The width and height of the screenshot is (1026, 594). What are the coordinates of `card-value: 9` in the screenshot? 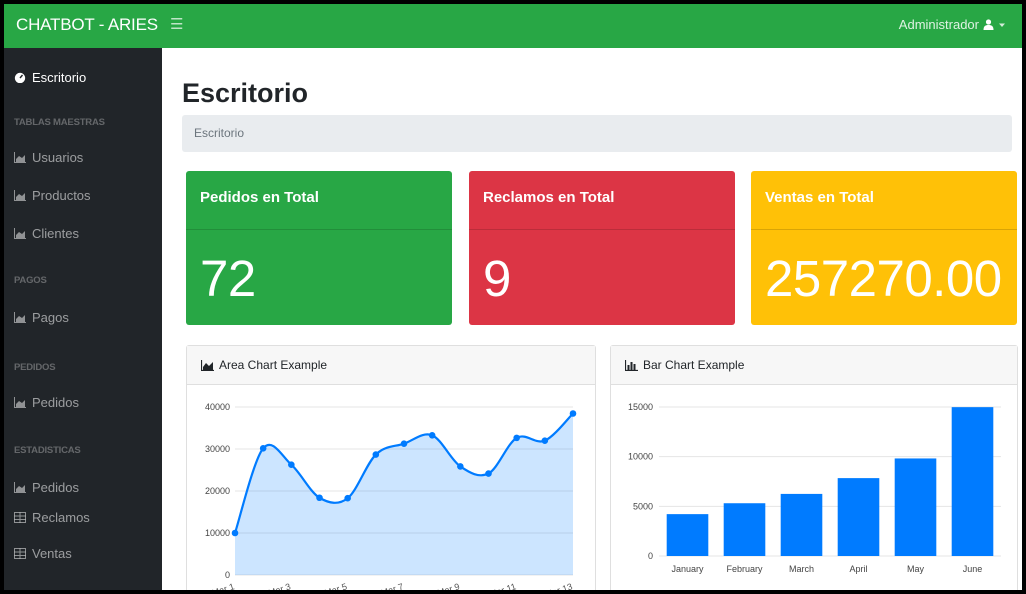 It's located at (497, 278).